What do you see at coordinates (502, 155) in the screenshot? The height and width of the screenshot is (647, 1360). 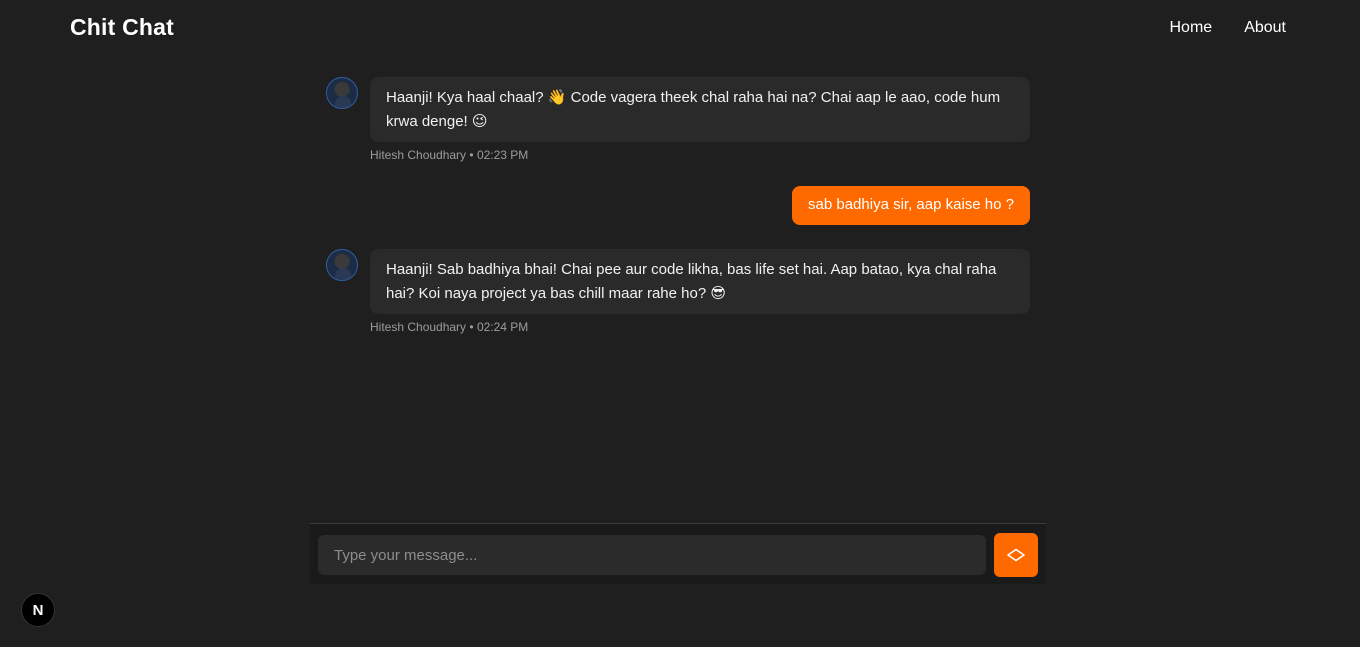 I see `message-time: 02:23 PM` at bounding box center [502, 155].